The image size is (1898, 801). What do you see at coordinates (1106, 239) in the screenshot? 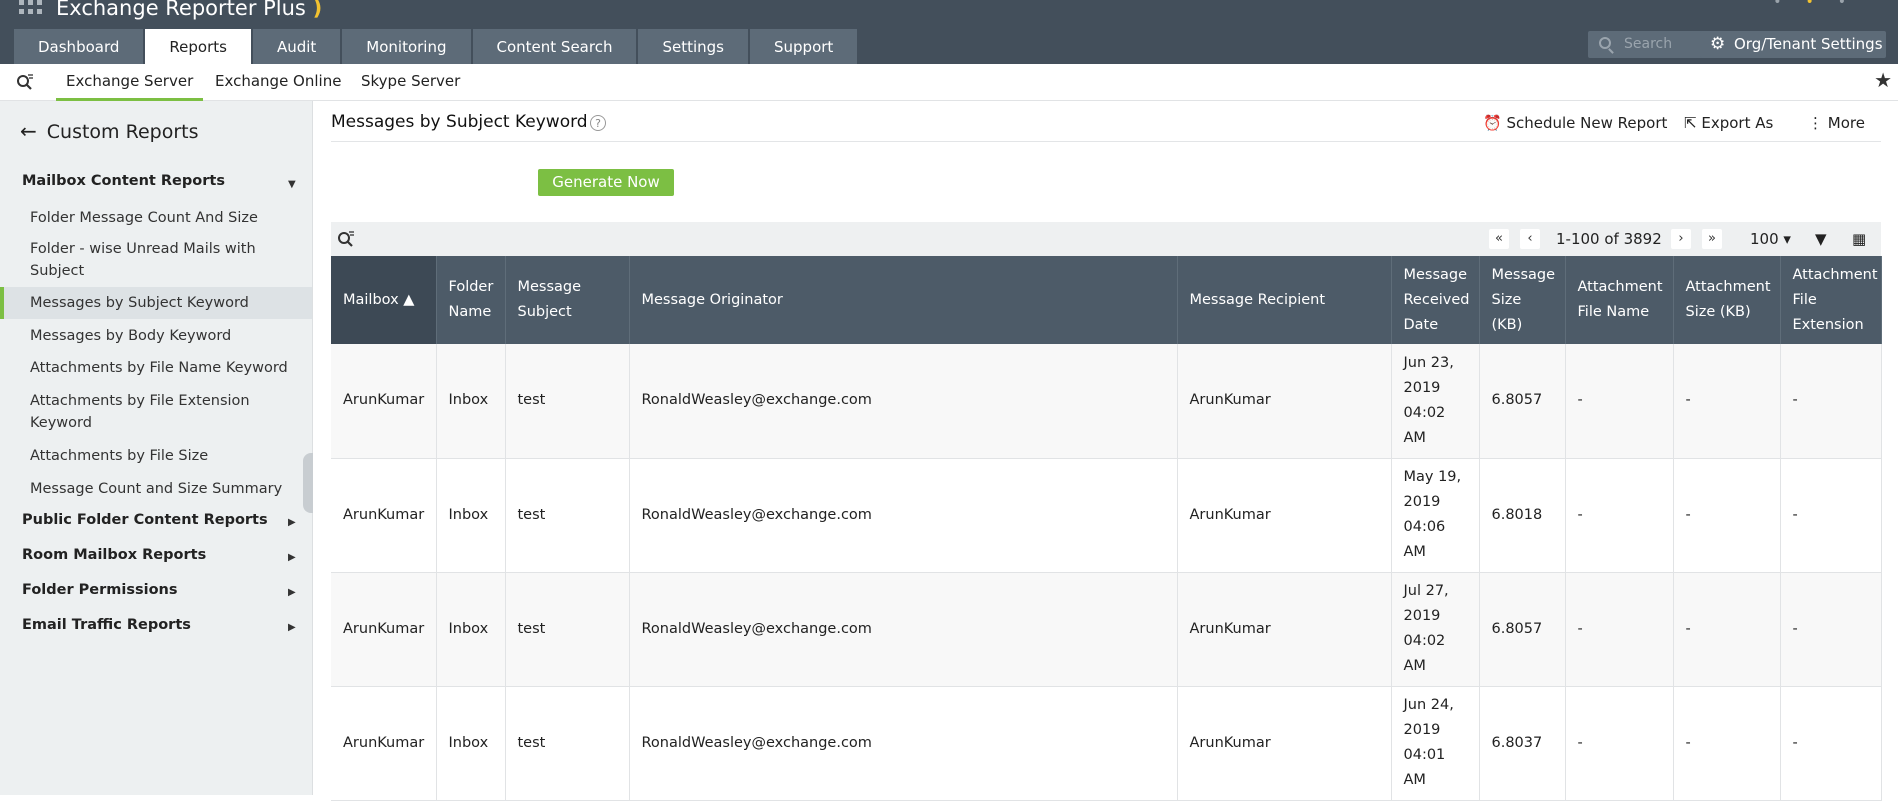
I see `table-toolbar: « ‹ 1-100 of 3892 › » 100 ▾ ▼ ▦` at bounding box center [1106, 239].